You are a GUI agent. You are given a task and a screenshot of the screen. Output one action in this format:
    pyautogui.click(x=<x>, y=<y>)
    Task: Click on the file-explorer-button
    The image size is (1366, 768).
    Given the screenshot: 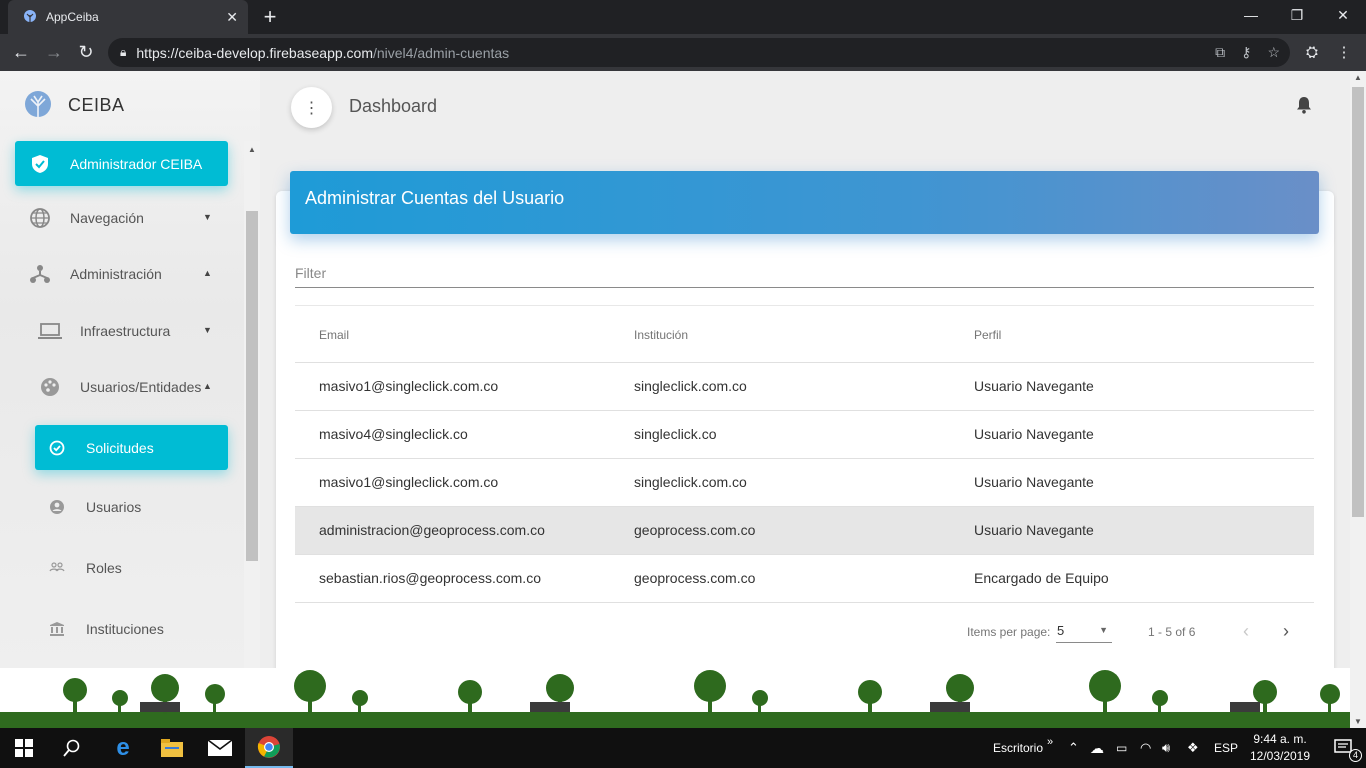 What is the action you would take?
    pyautogui.click(x=172, y=748)
    